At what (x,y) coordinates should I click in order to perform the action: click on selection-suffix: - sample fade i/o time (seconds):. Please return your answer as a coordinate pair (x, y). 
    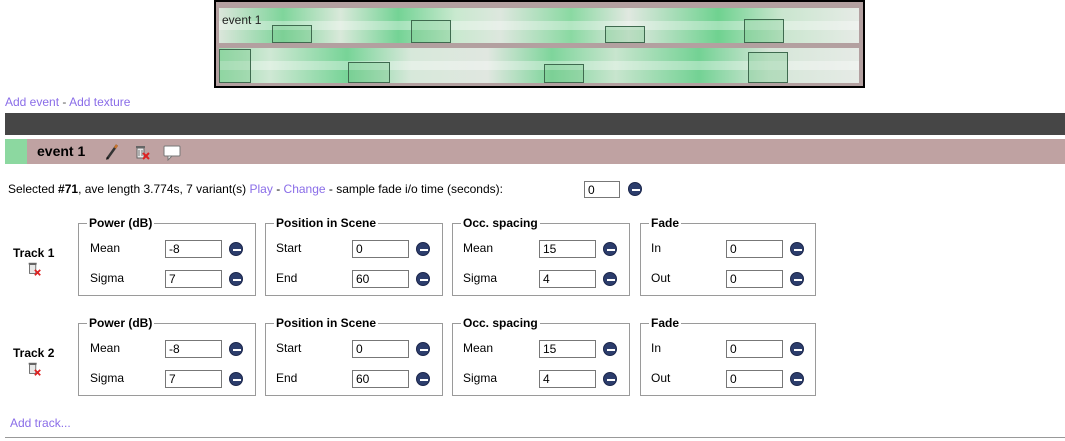
    Looking at the image, I should click on (414, 189).